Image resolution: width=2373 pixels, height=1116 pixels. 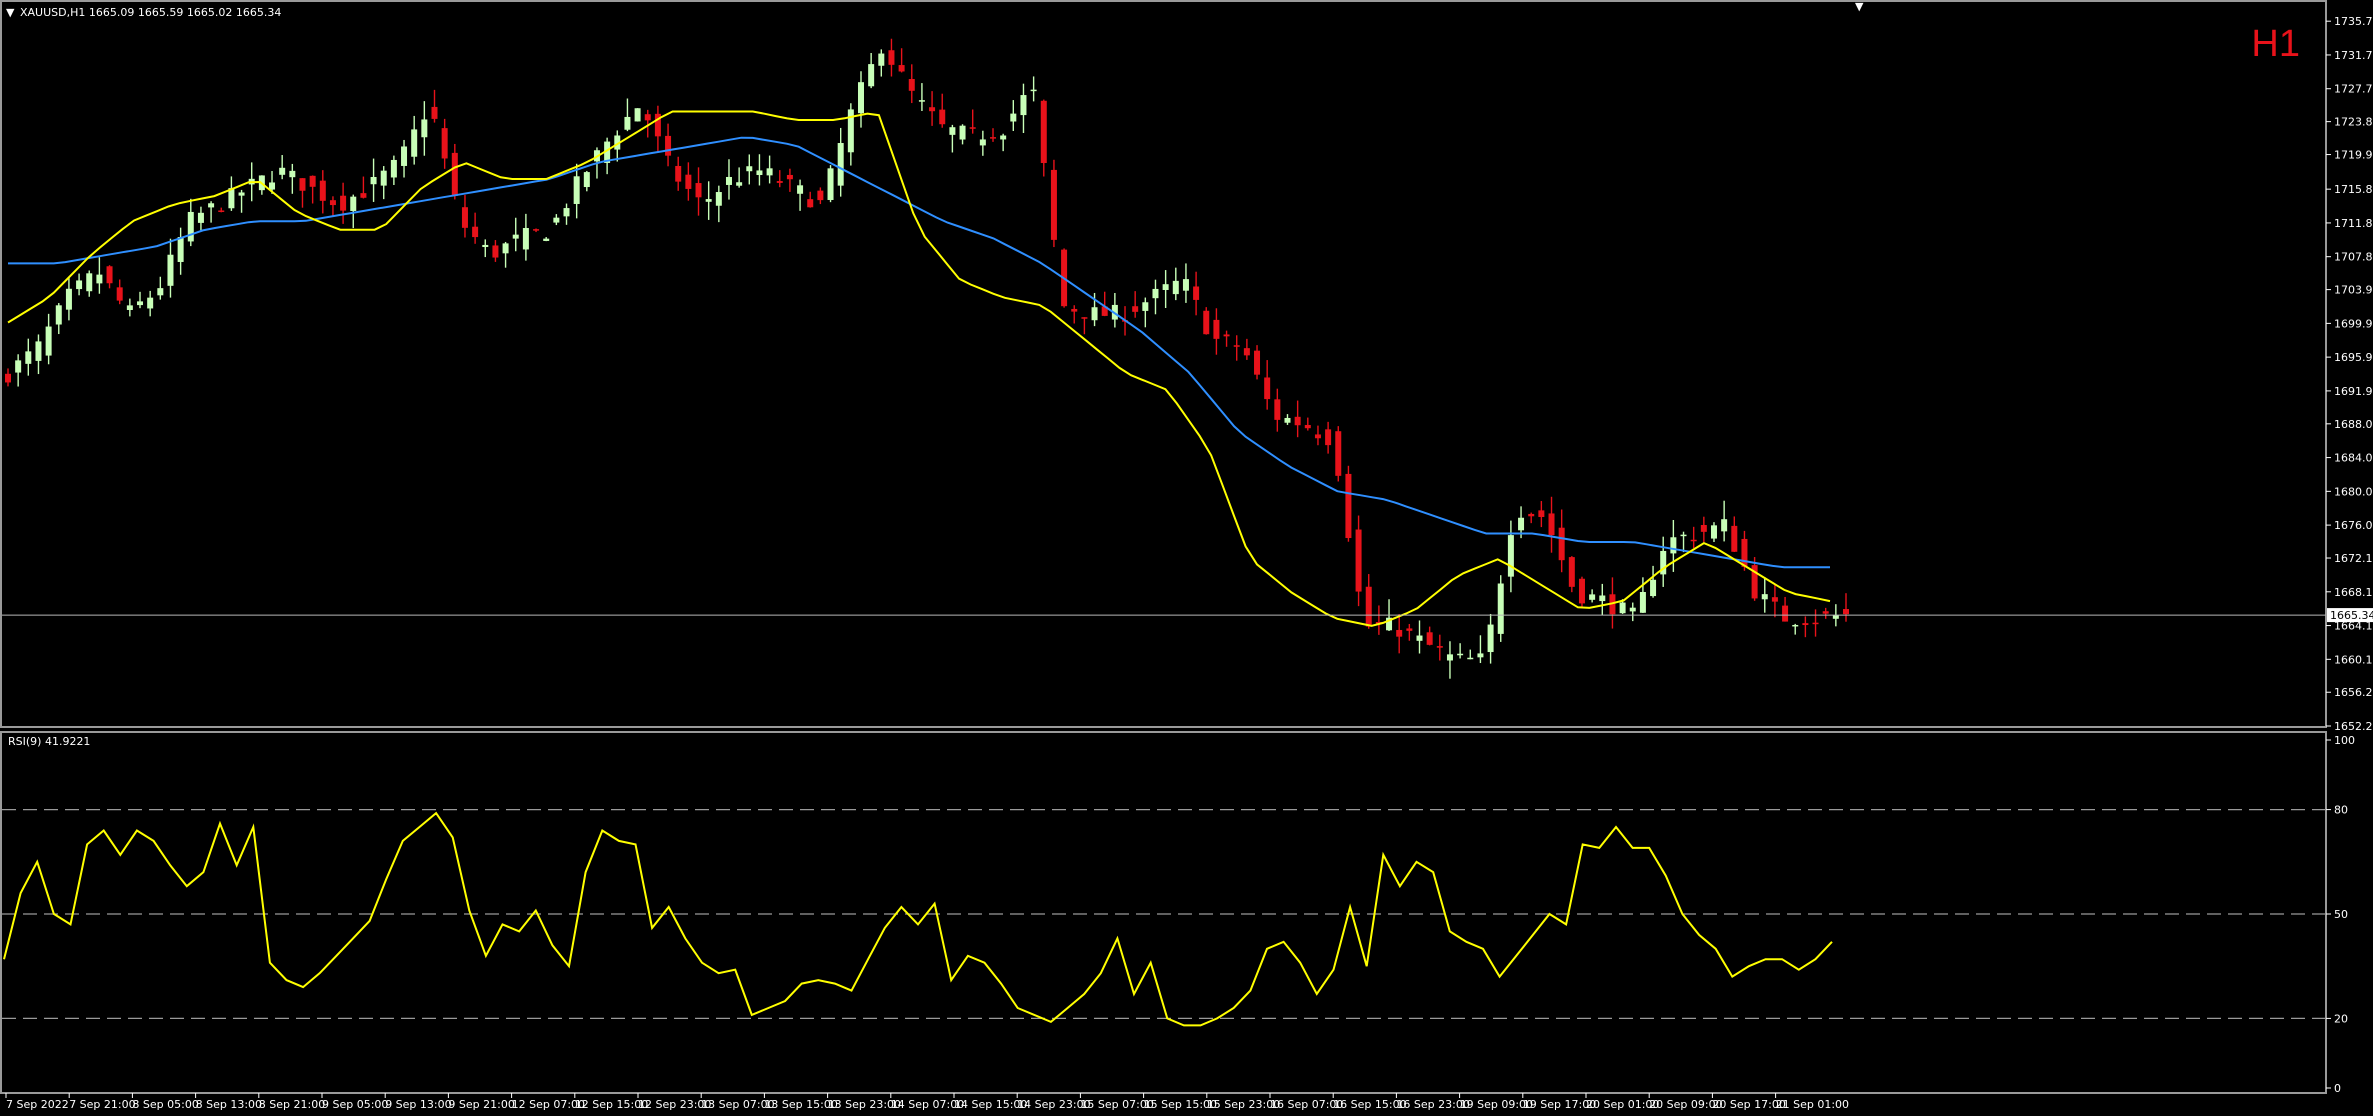 What do you see at coordinates (1859, 6) in the screenshot?
I see `chart-shift-marker-icon: ▼` at bounding box center [1859, 6].